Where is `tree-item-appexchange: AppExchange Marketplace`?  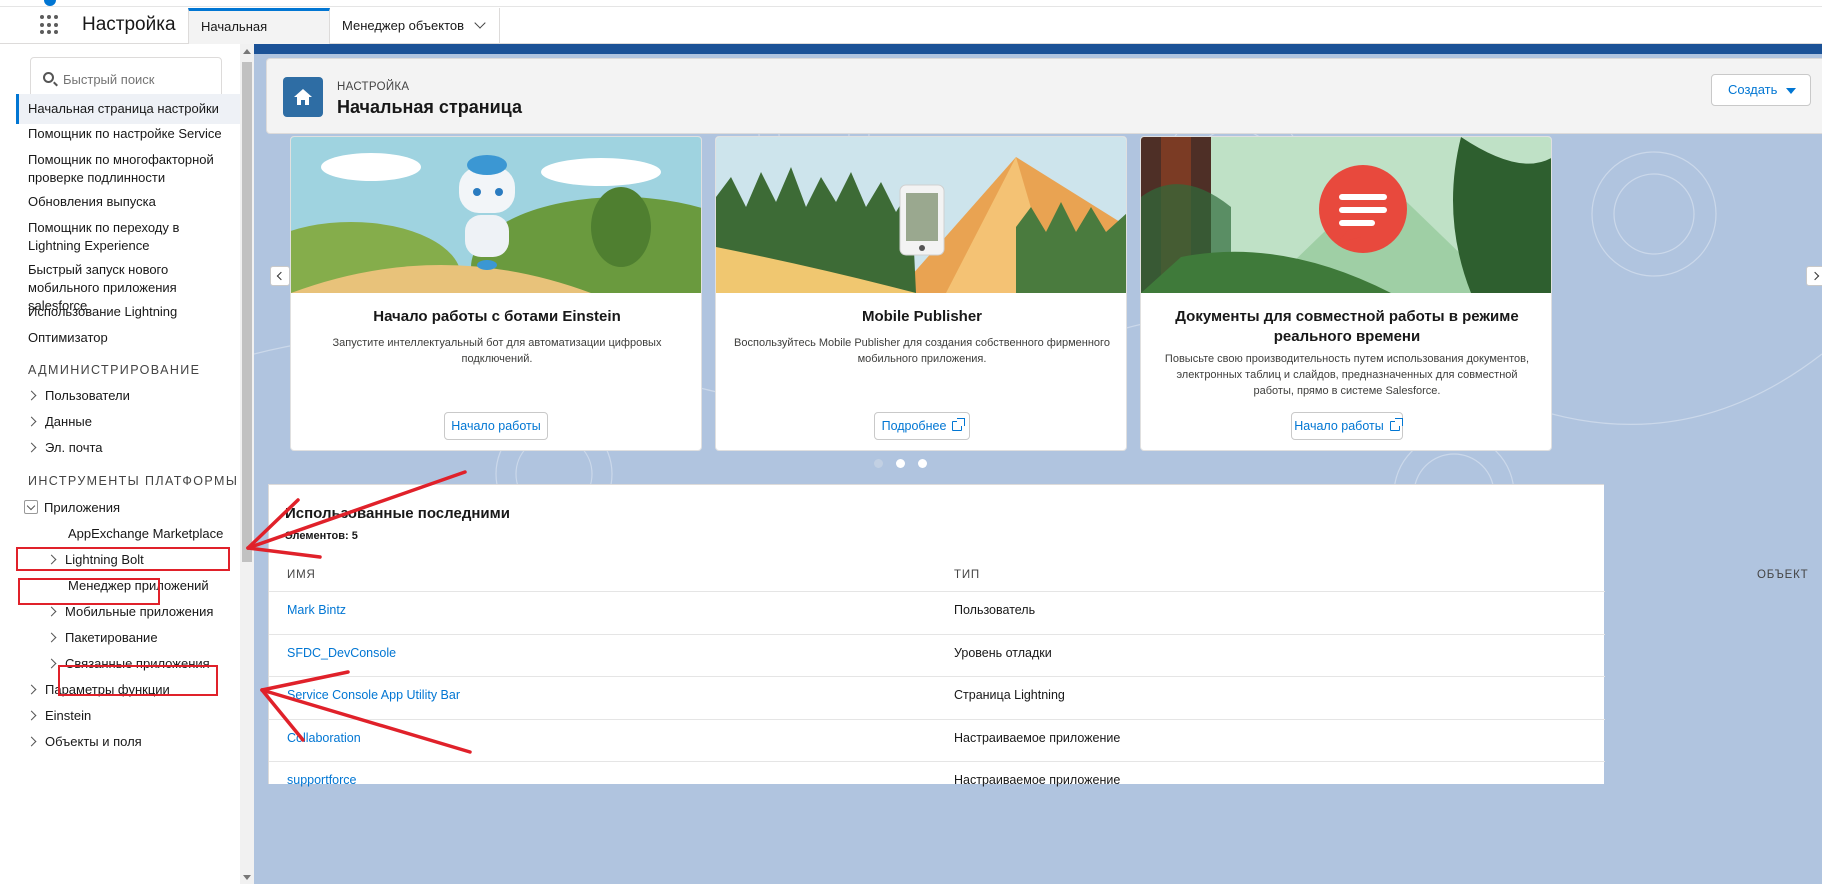 tree-item-appexchange: AppExchange Marketplace is located at coordinates (145, 534).